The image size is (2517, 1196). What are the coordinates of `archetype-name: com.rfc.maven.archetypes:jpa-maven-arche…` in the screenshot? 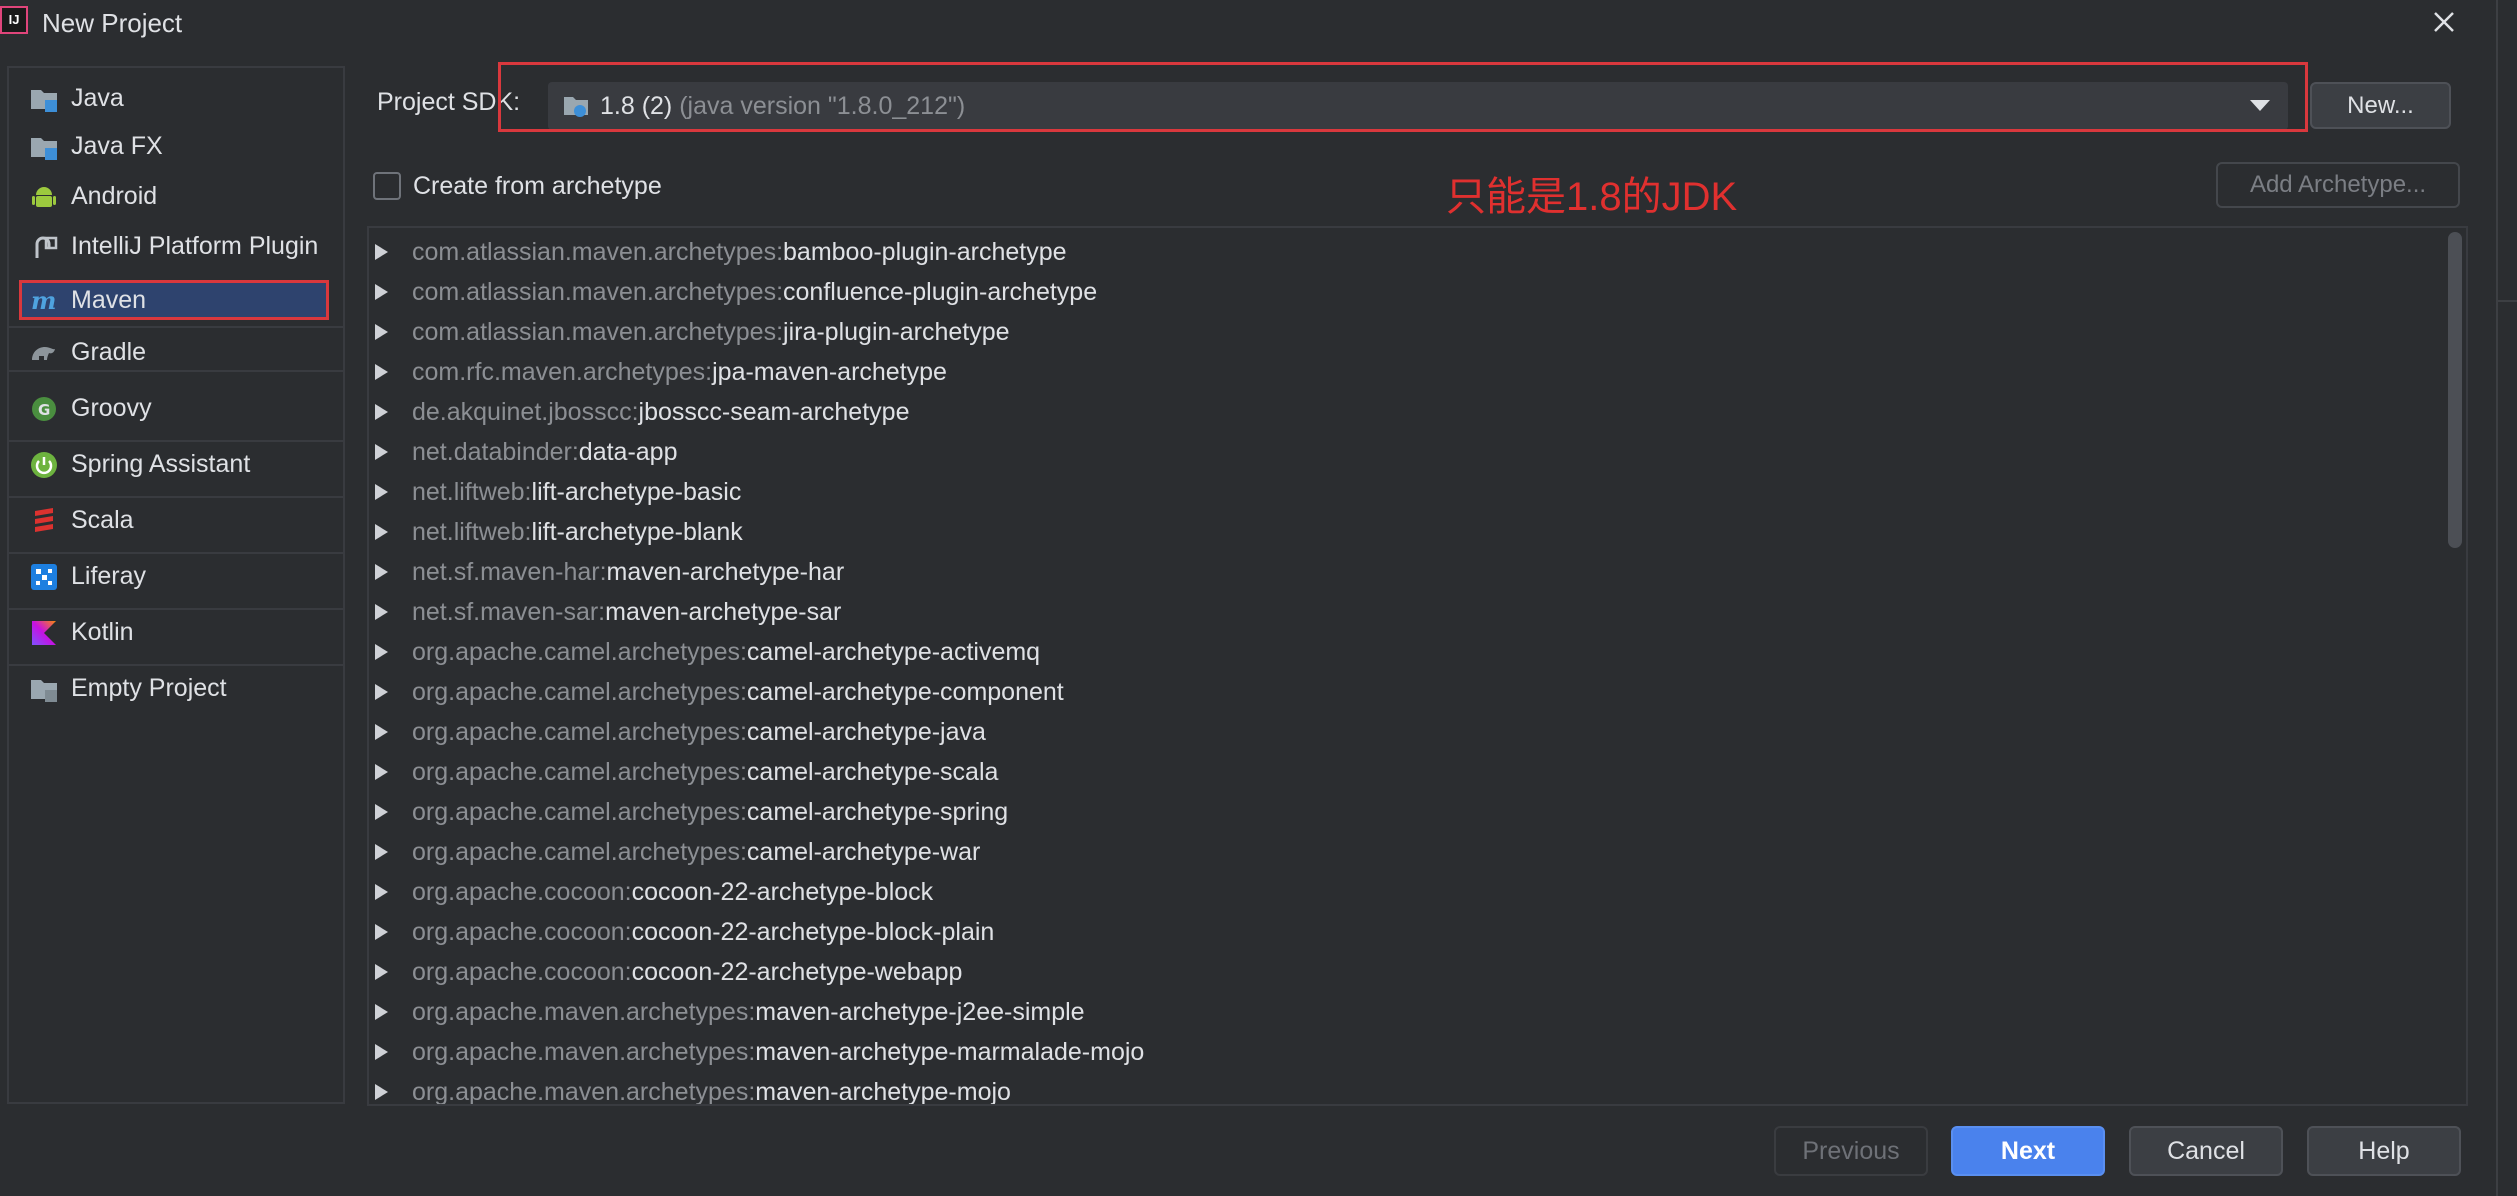 It's located at (679, 372).